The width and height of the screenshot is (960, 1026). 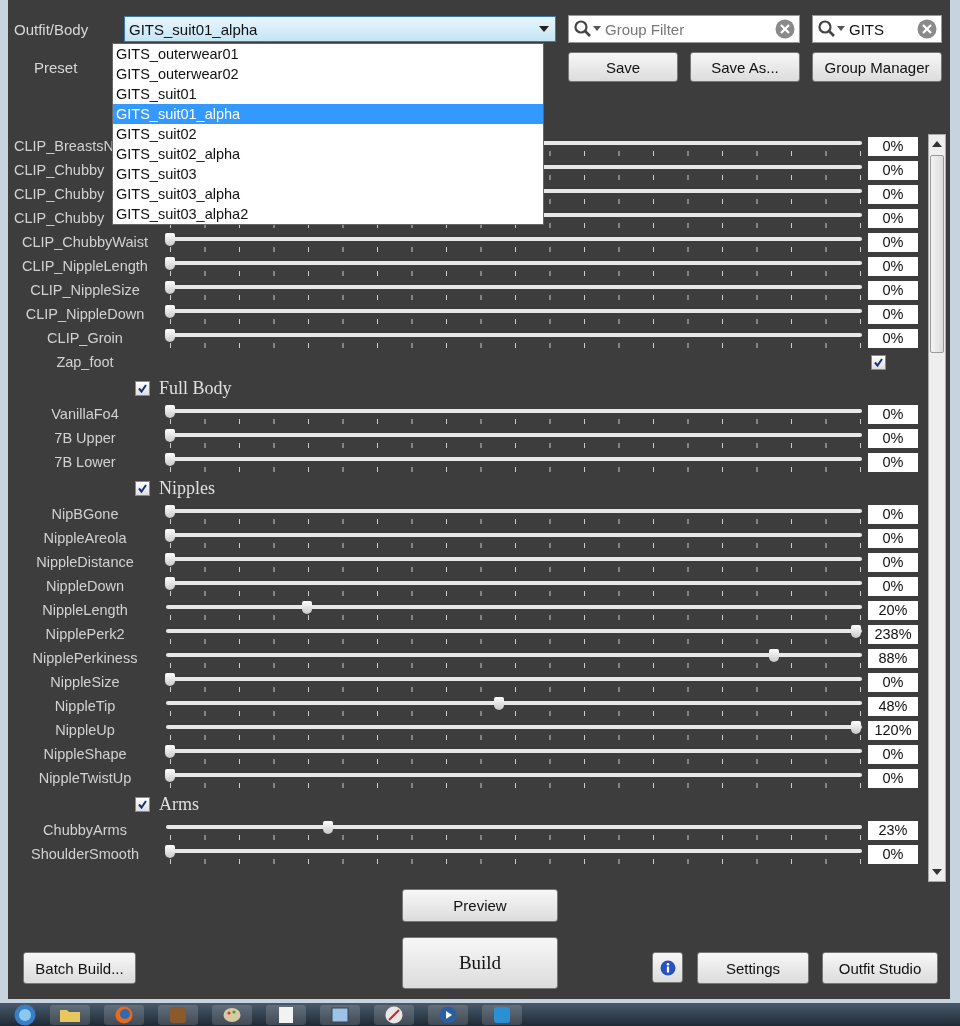 I want to click on slider-label: ChubbyArms, so click(x=85, y=830).